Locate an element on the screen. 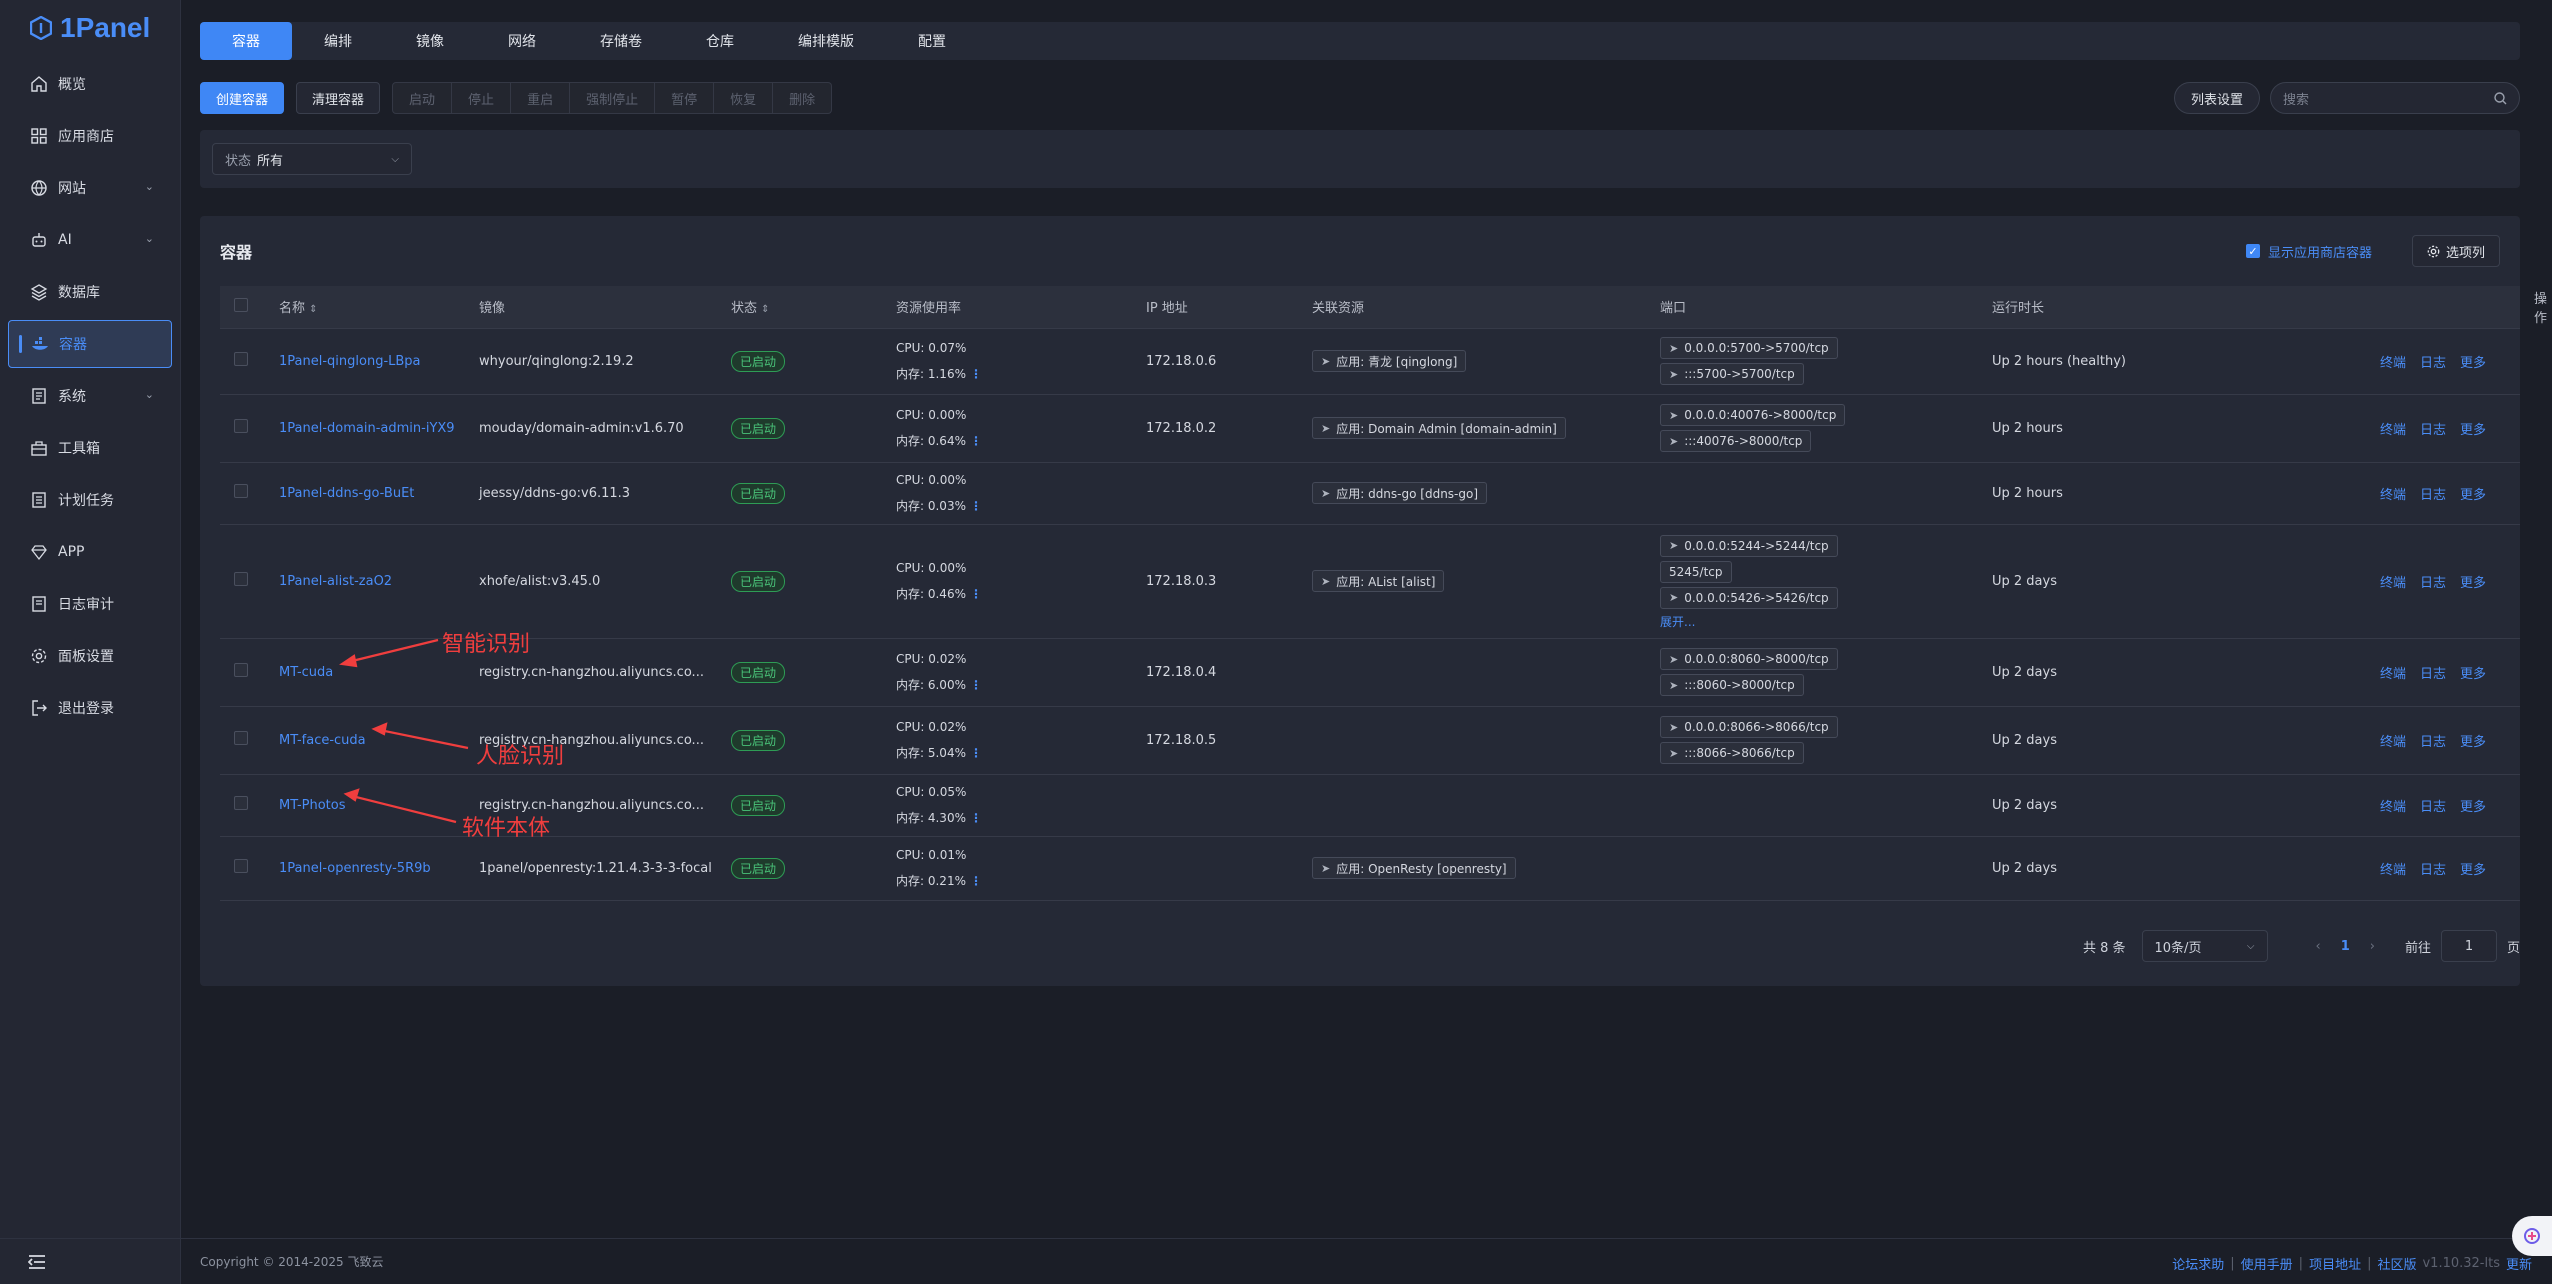  sidebar-item-1: 应用商店 is located at coordinates (90, 136).